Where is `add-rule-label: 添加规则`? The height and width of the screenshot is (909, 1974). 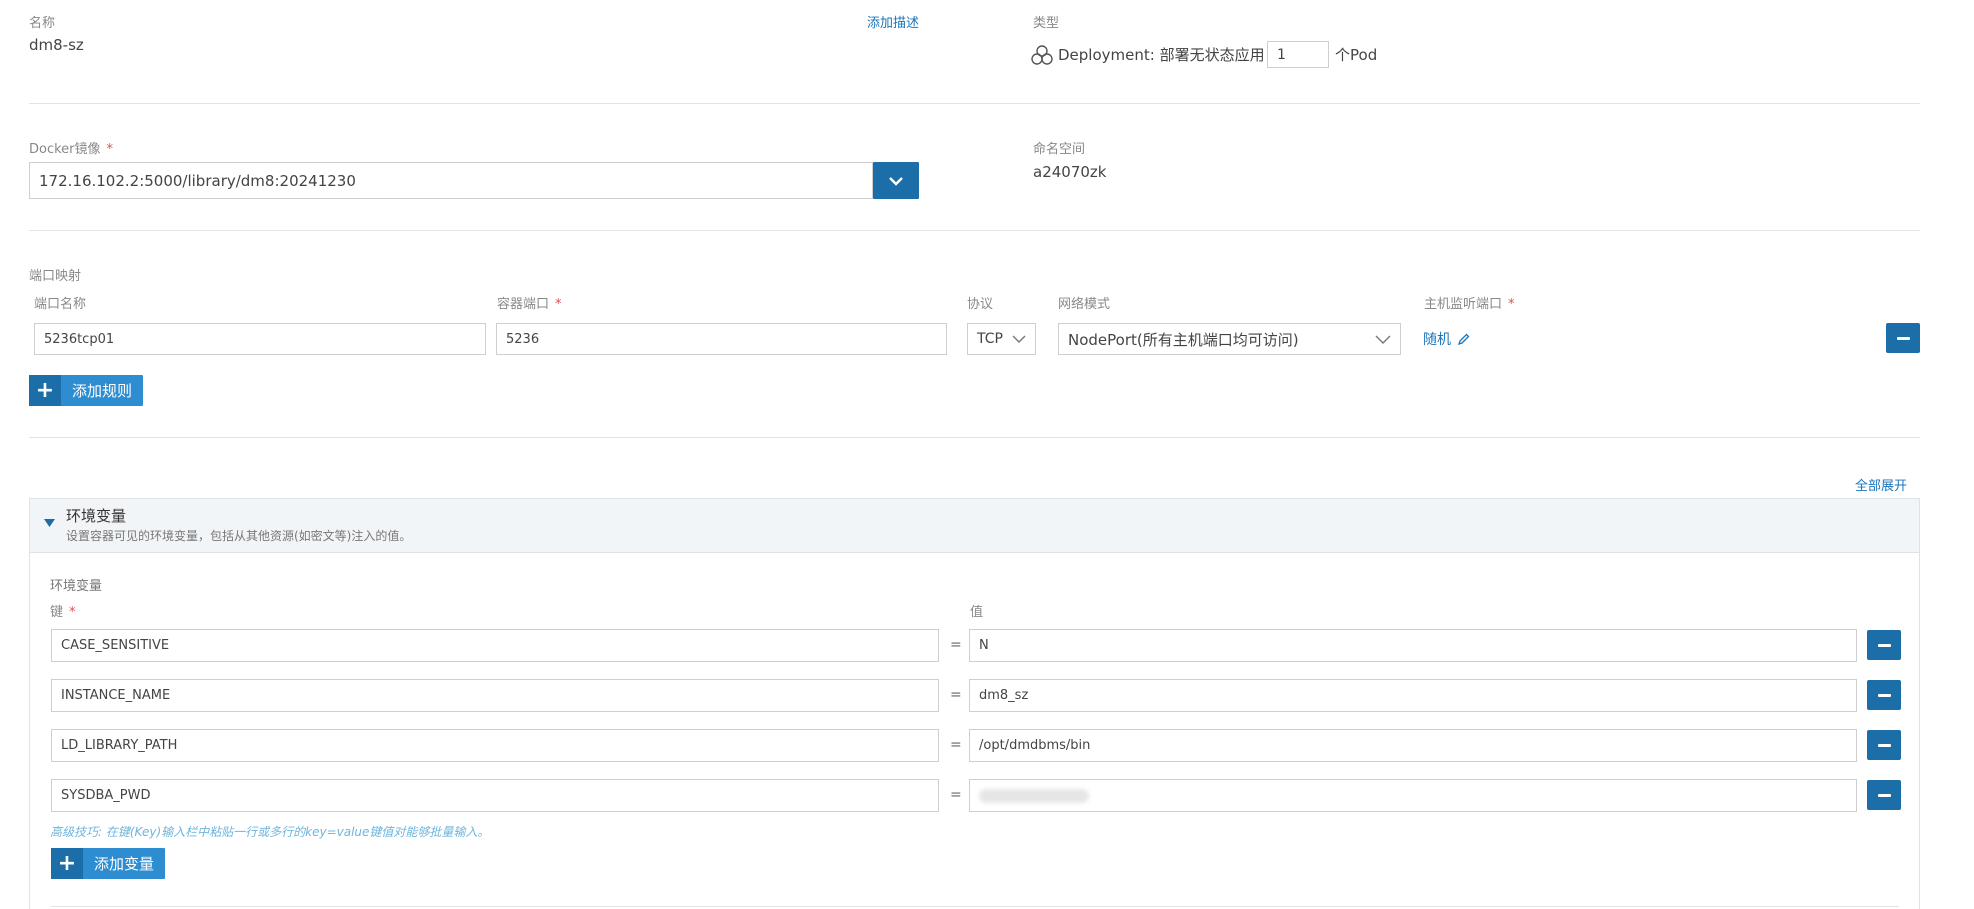 add-rule-label: 添加规则 is located at coordinates (102, 391).